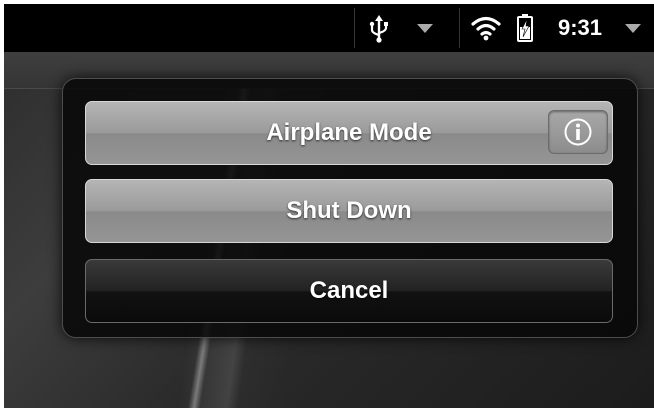 Image resolution: width=654 pixels, height=408 pixels. I want to click on shut-down-button: Shut Down, so click(349, 211).